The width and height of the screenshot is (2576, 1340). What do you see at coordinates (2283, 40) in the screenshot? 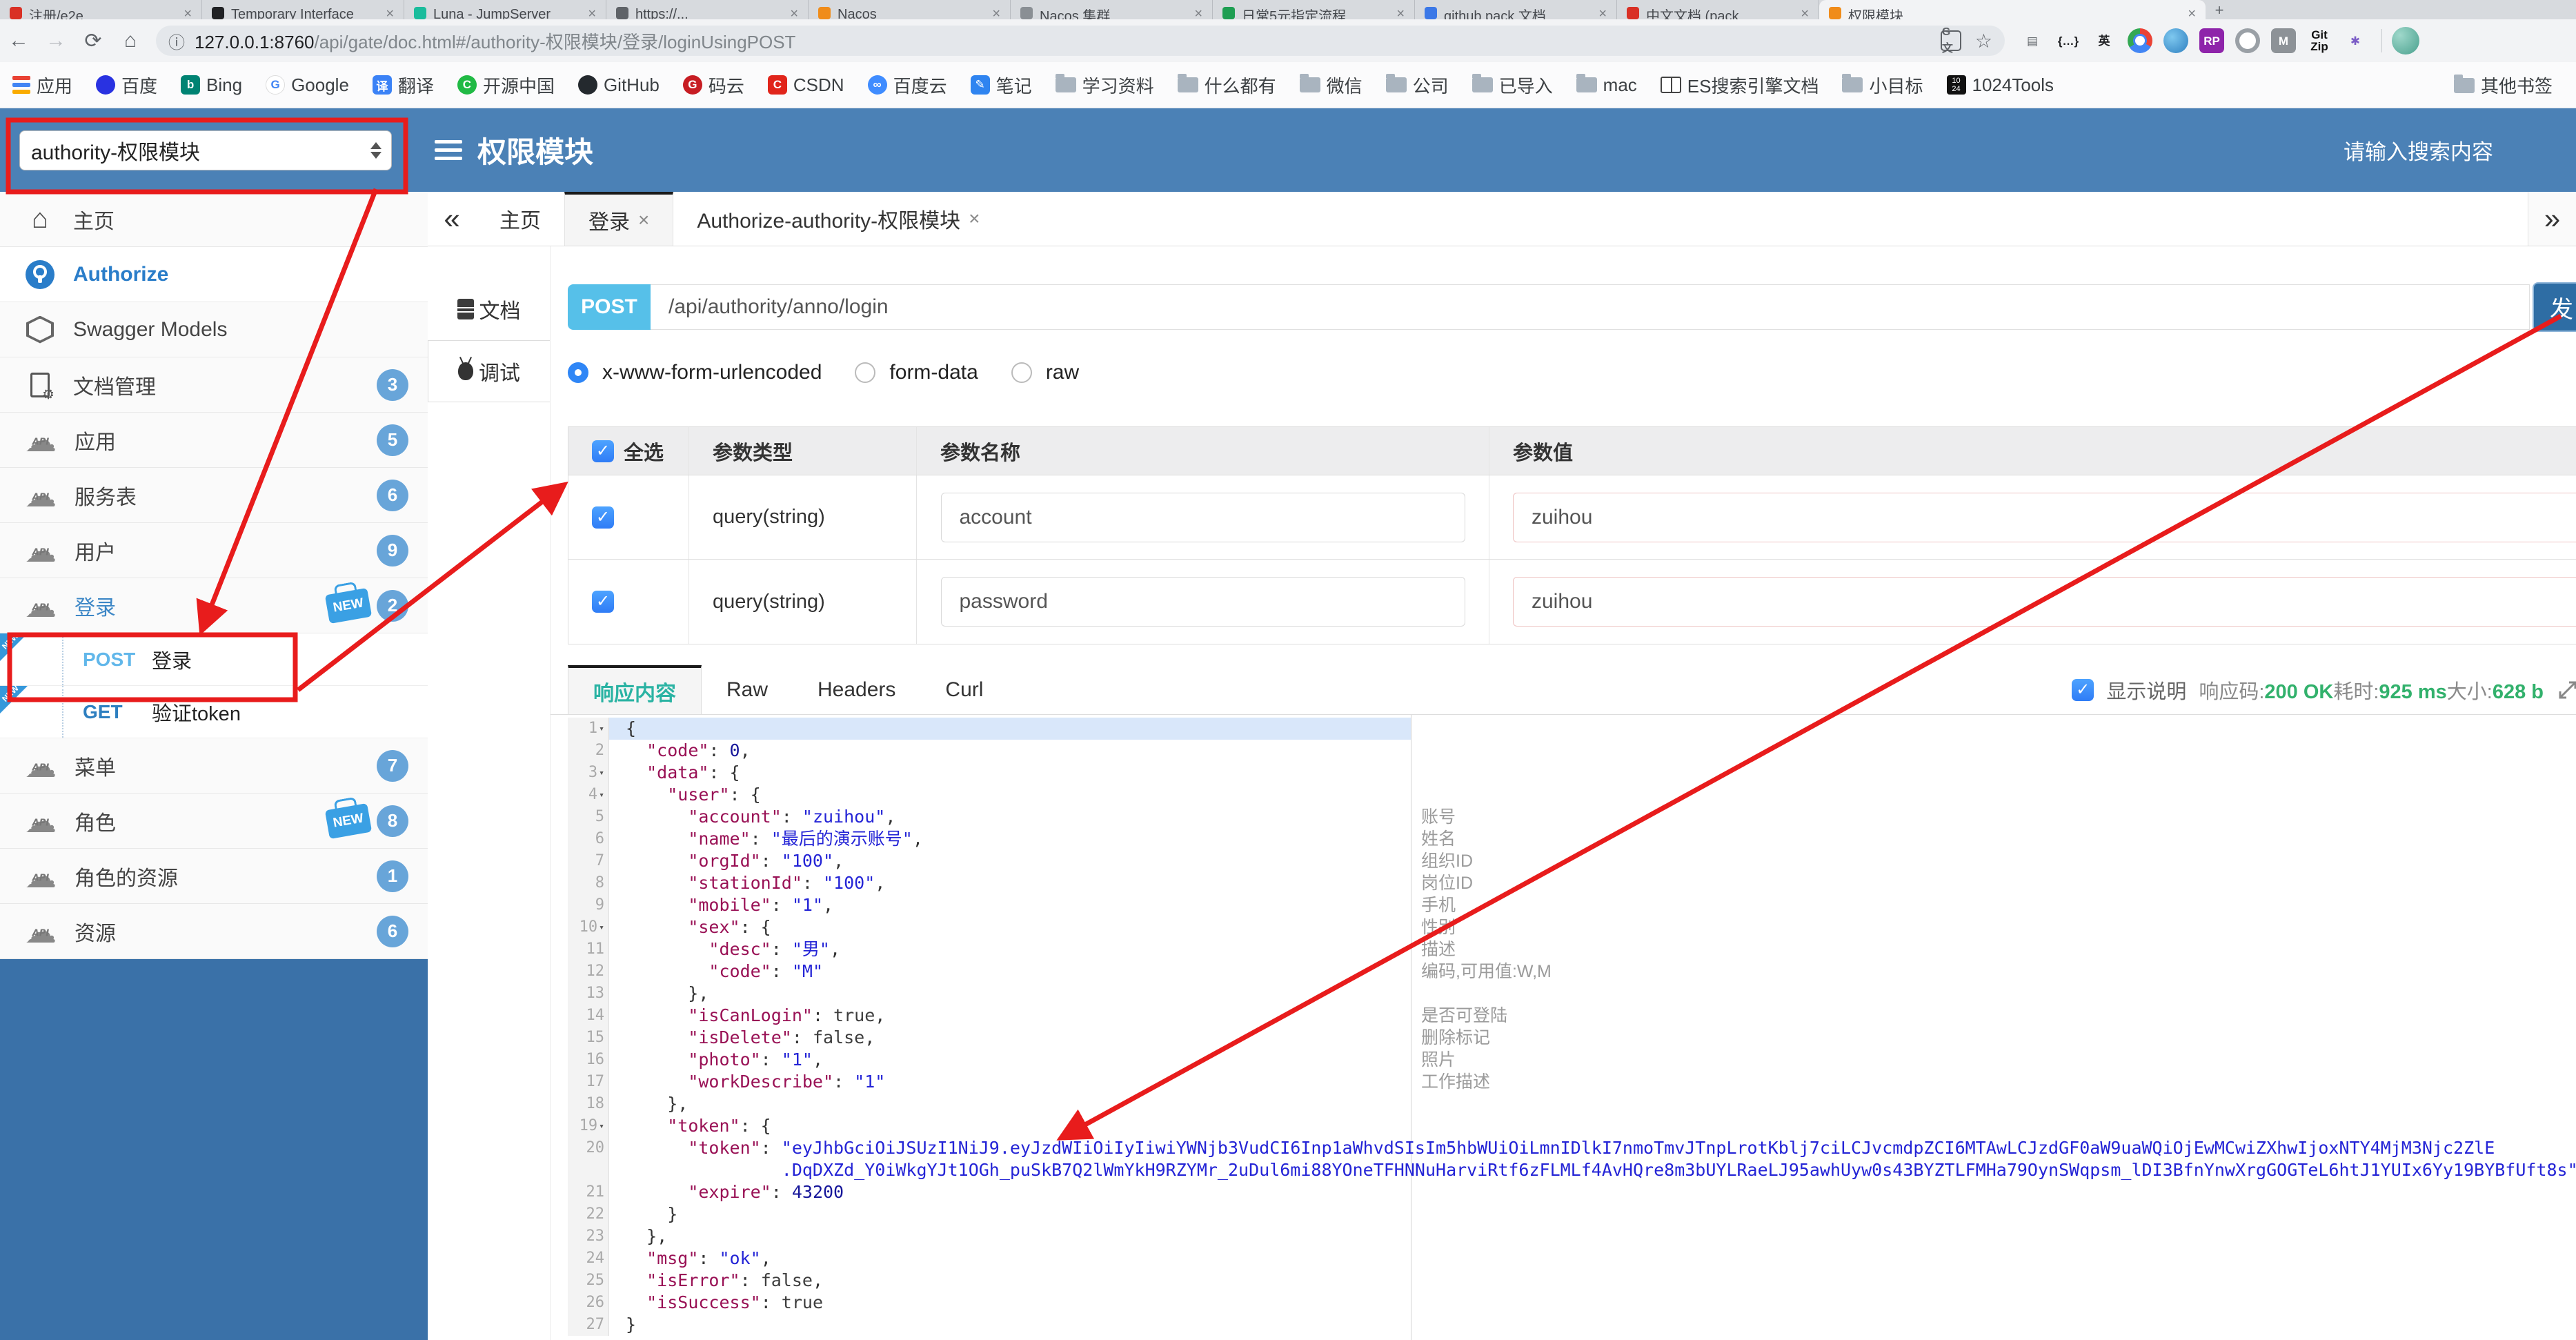
I see `shield-m-extension-icon: M` at bounding box center [2283, 40].